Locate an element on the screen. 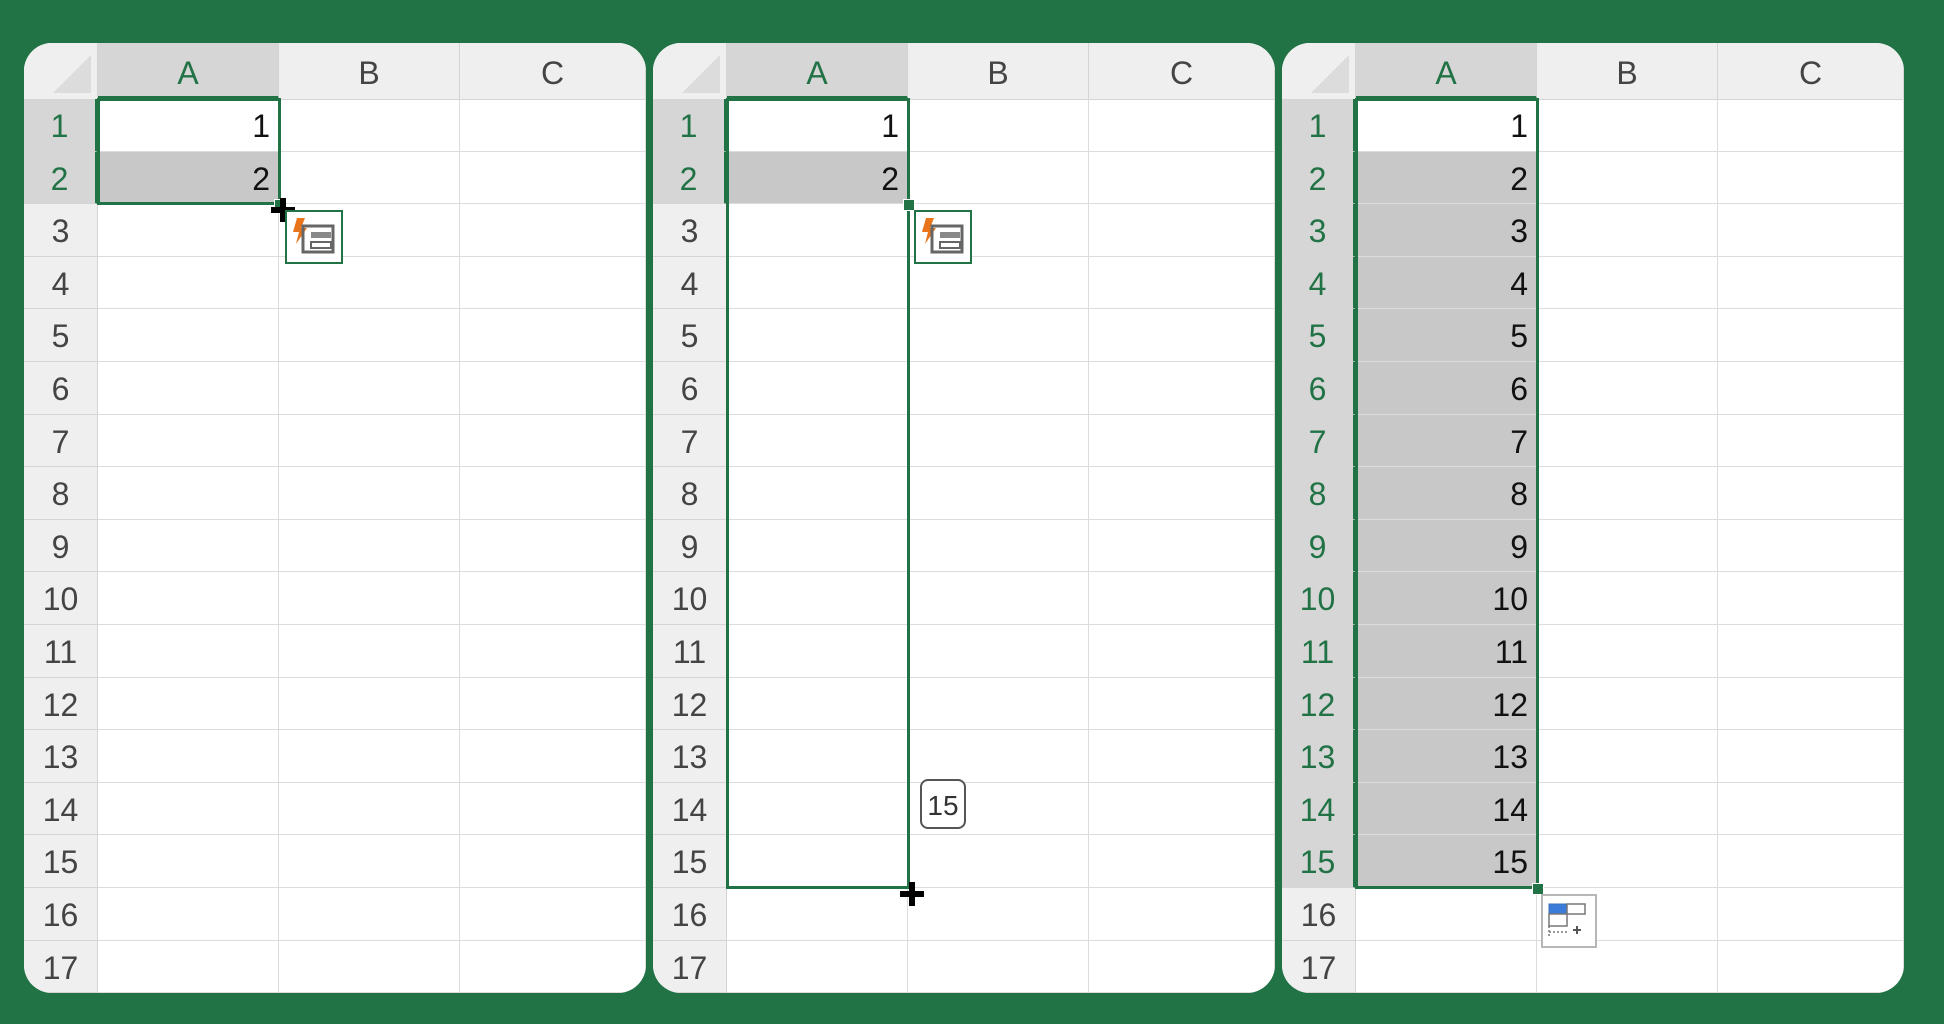 This screenshot has height=1024, width=1944. cell-c10 is located at coordinates (1811, 598).